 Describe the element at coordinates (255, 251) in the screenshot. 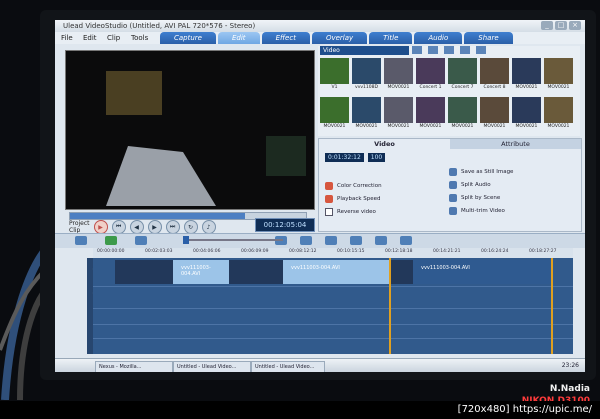

I see `ruler-tick-label: 00:06:09:09` at that location.